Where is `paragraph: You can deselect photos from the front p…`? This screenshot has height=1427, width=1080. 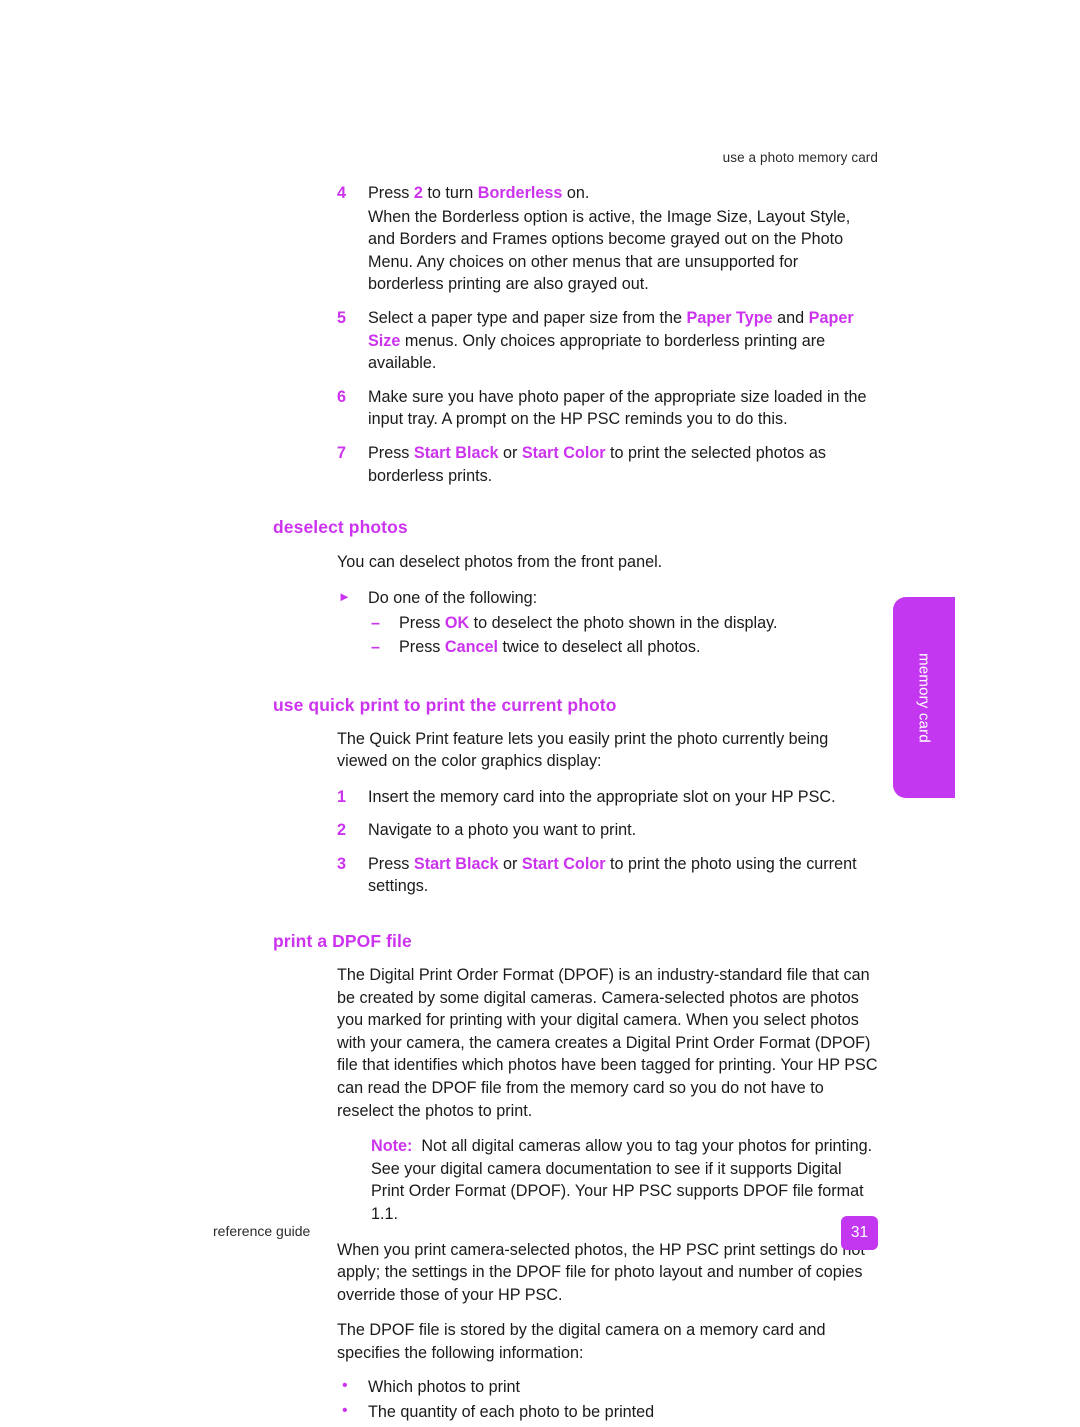
paragraph: You can deselect photos from the front p… is located at coordinates (500, 562).